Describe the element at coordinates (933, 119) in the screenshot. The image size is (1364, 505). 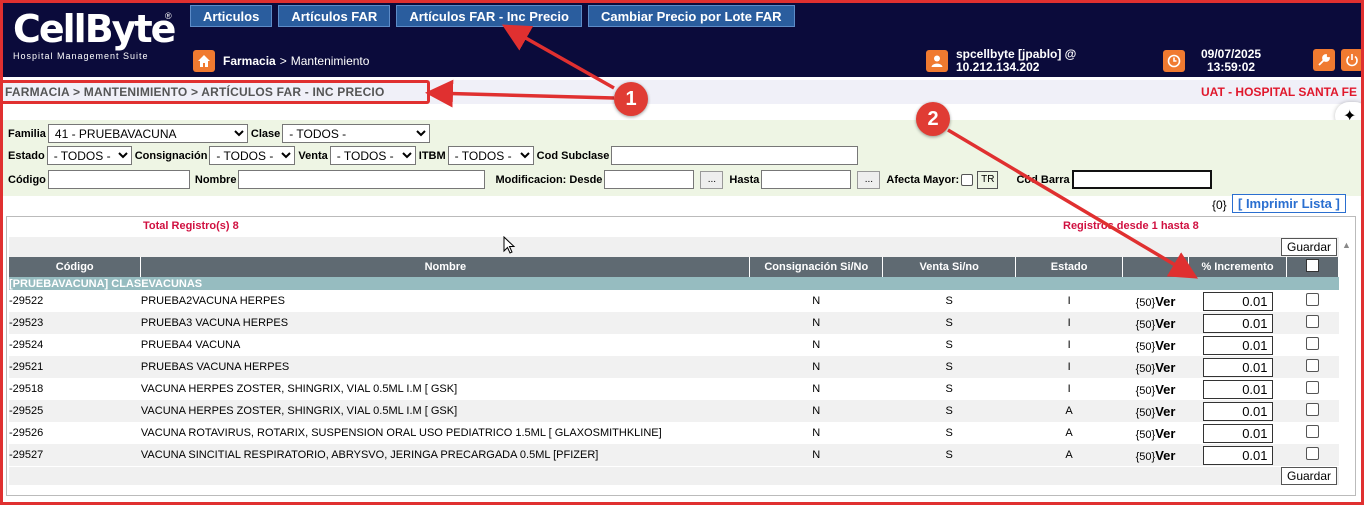
I see `annotation-badge-2: 2` at that location.